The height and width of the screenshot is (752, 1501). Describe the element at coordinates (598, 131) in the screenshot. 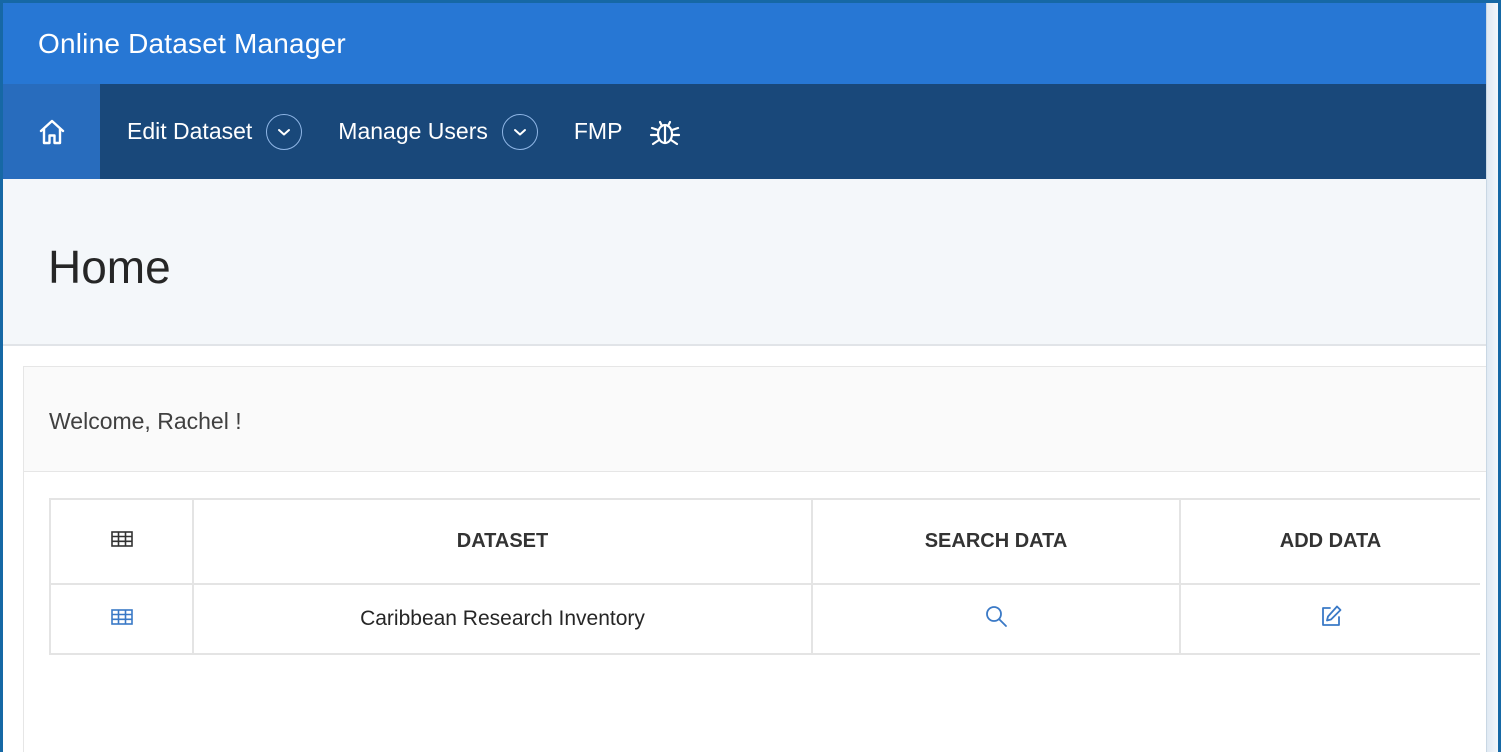

I see `nav-item-fmp: FMP` at that location.